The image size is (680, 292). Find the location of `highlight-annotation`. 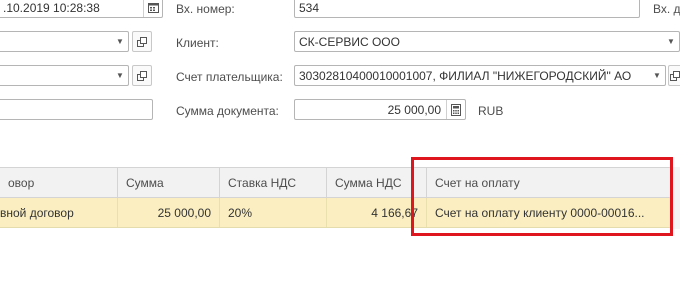

highlight-annotation is located at coordinates (542, 196).